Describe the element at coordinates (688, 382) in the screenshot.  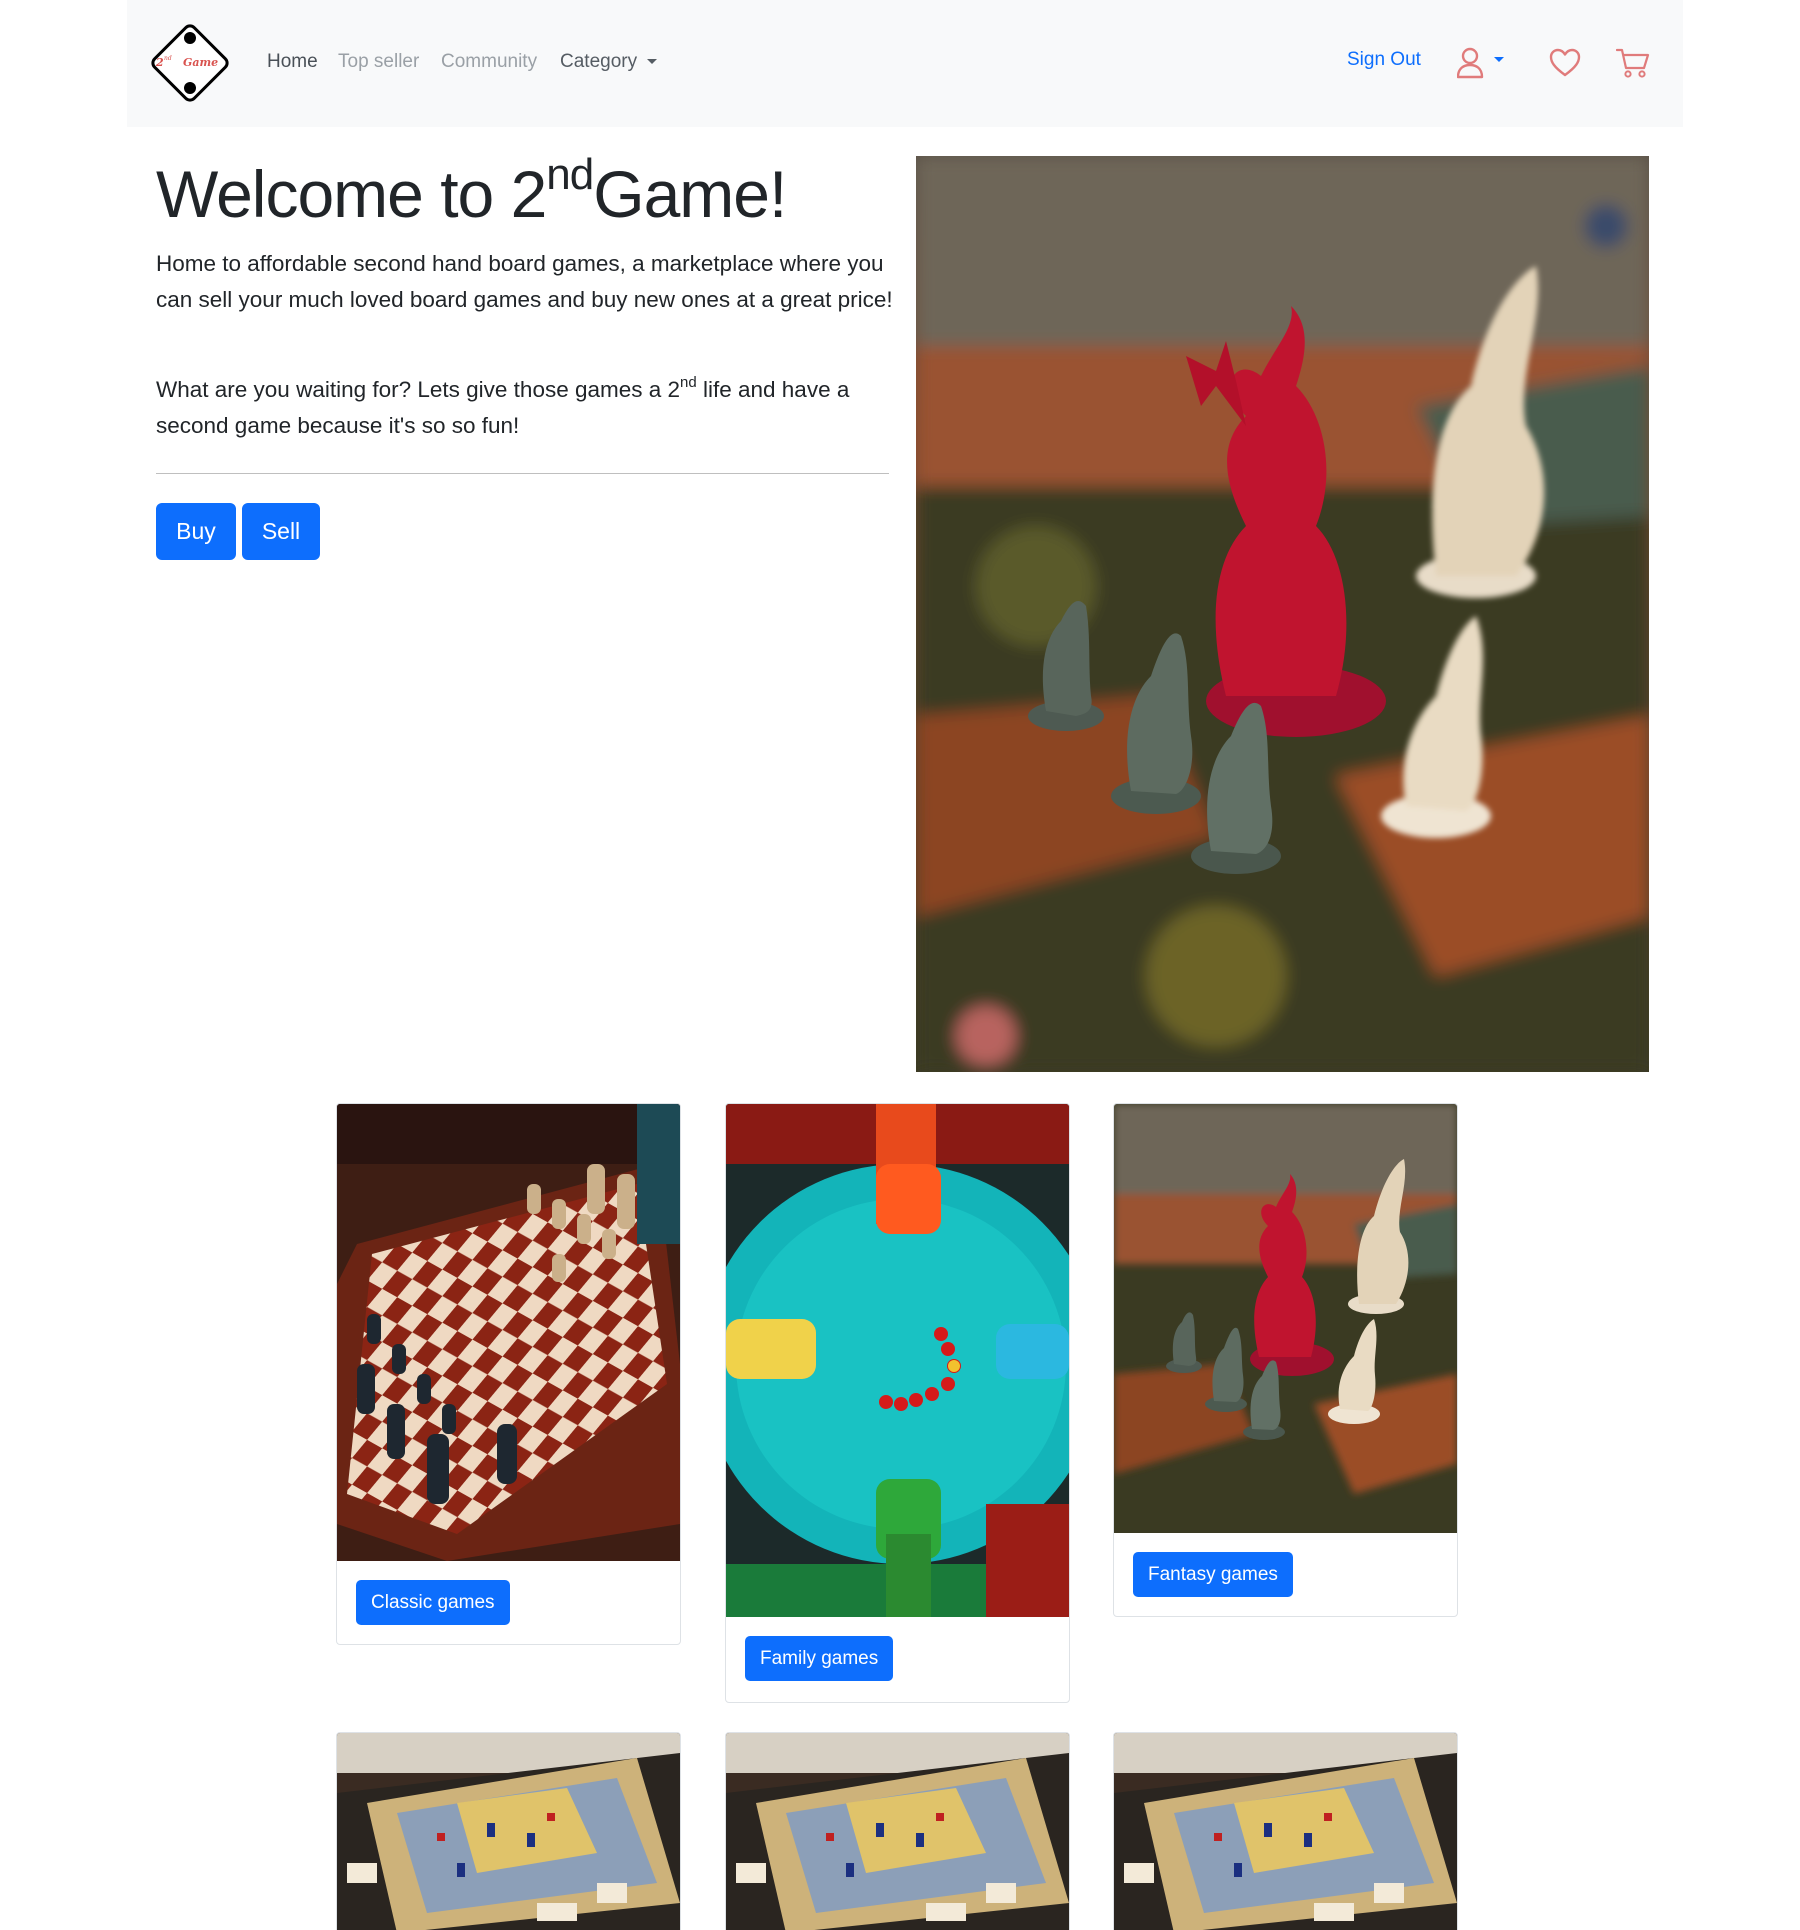
I see `cta-sup: nd` at that location.